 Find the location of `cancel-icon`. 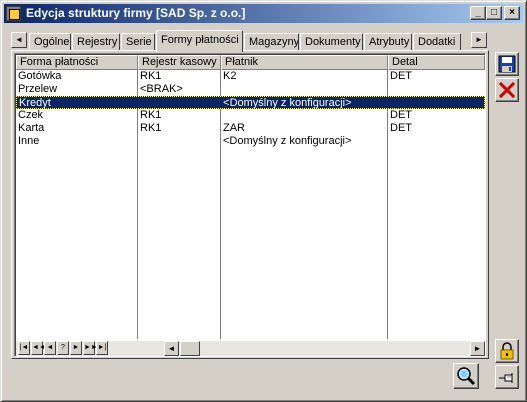

cancel-icon is located at coordinates (507, 90).